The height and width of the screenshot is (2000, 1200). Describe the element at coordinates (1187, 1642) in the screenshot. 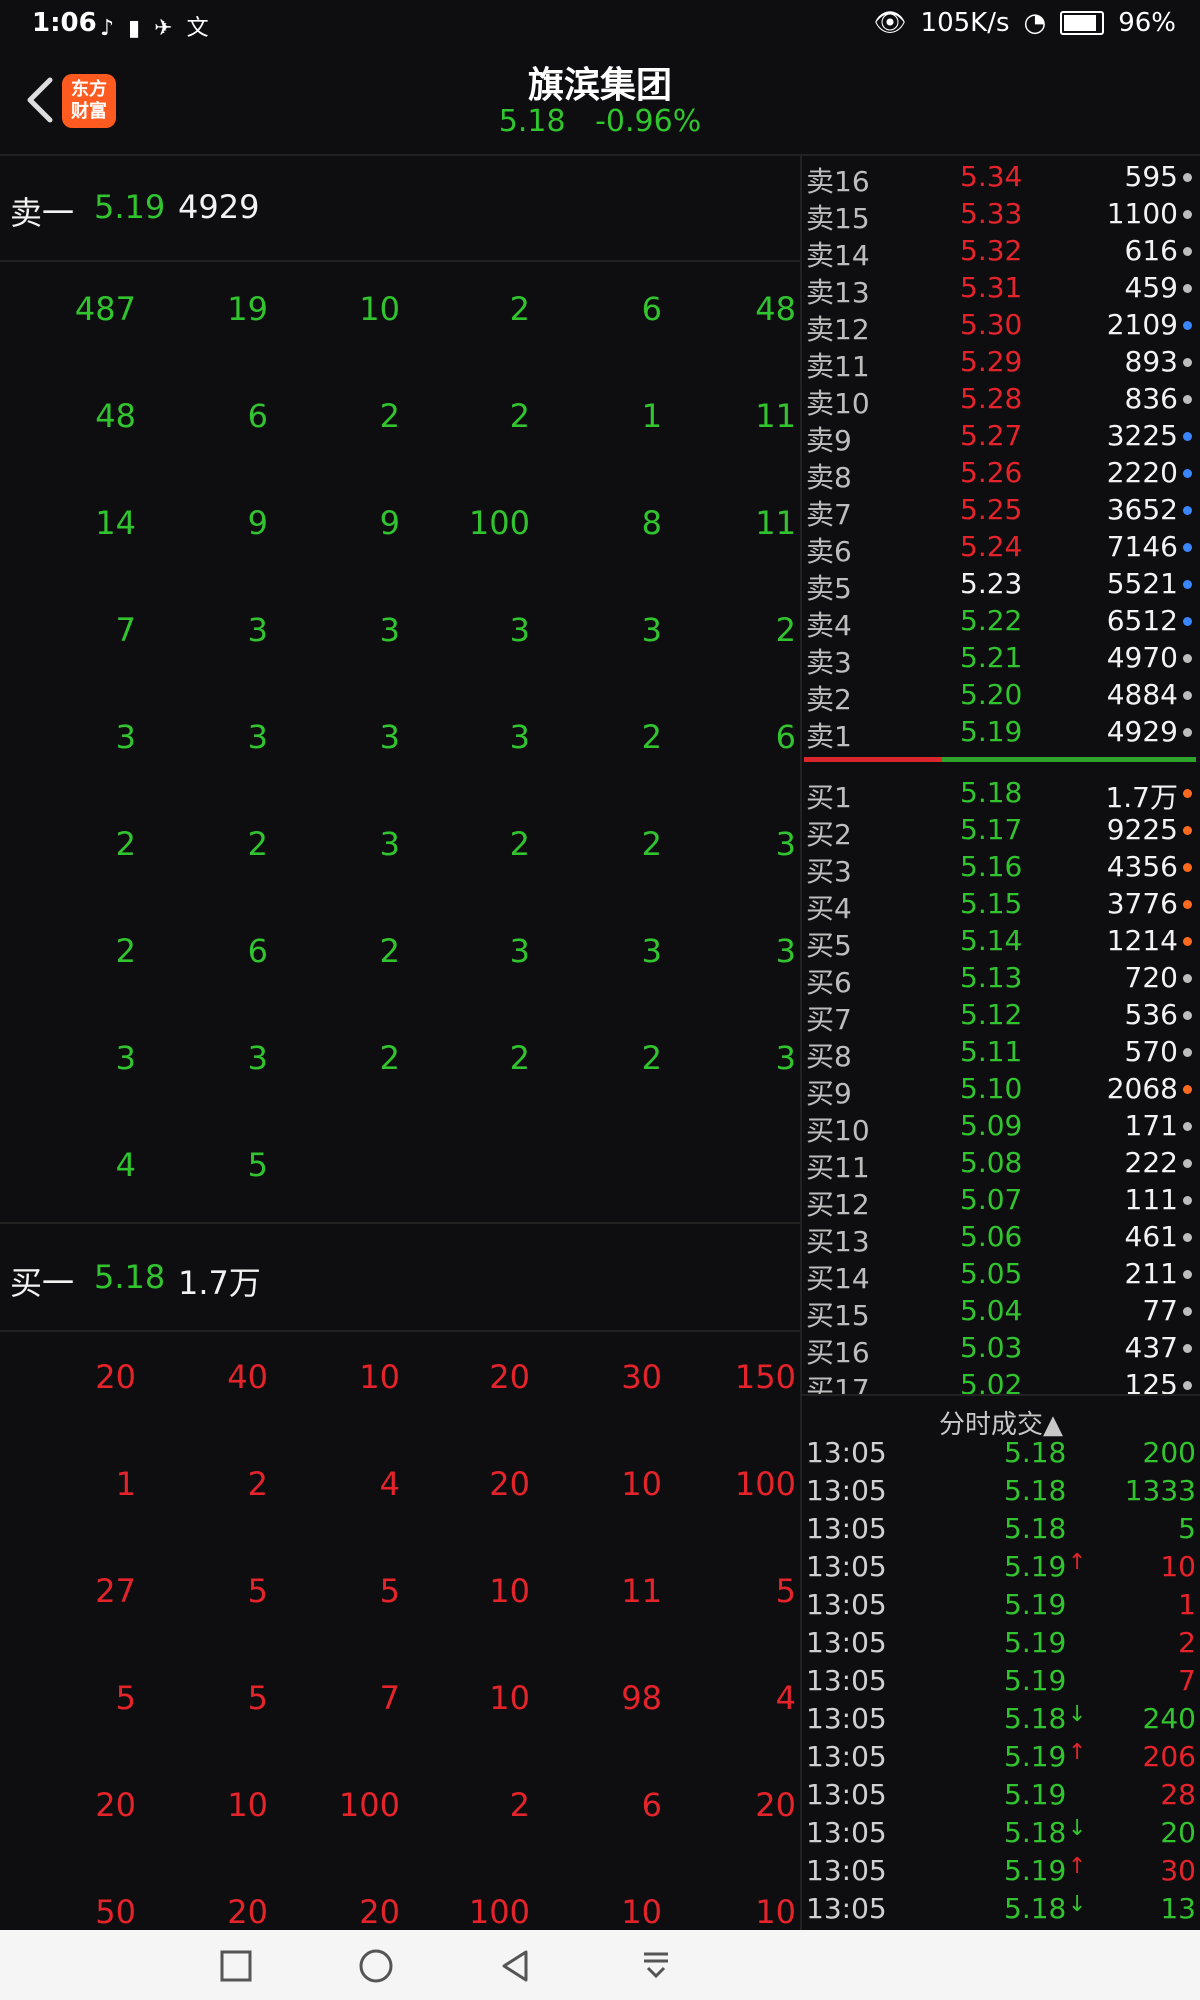

I see `trade-volume: 2` at that location.